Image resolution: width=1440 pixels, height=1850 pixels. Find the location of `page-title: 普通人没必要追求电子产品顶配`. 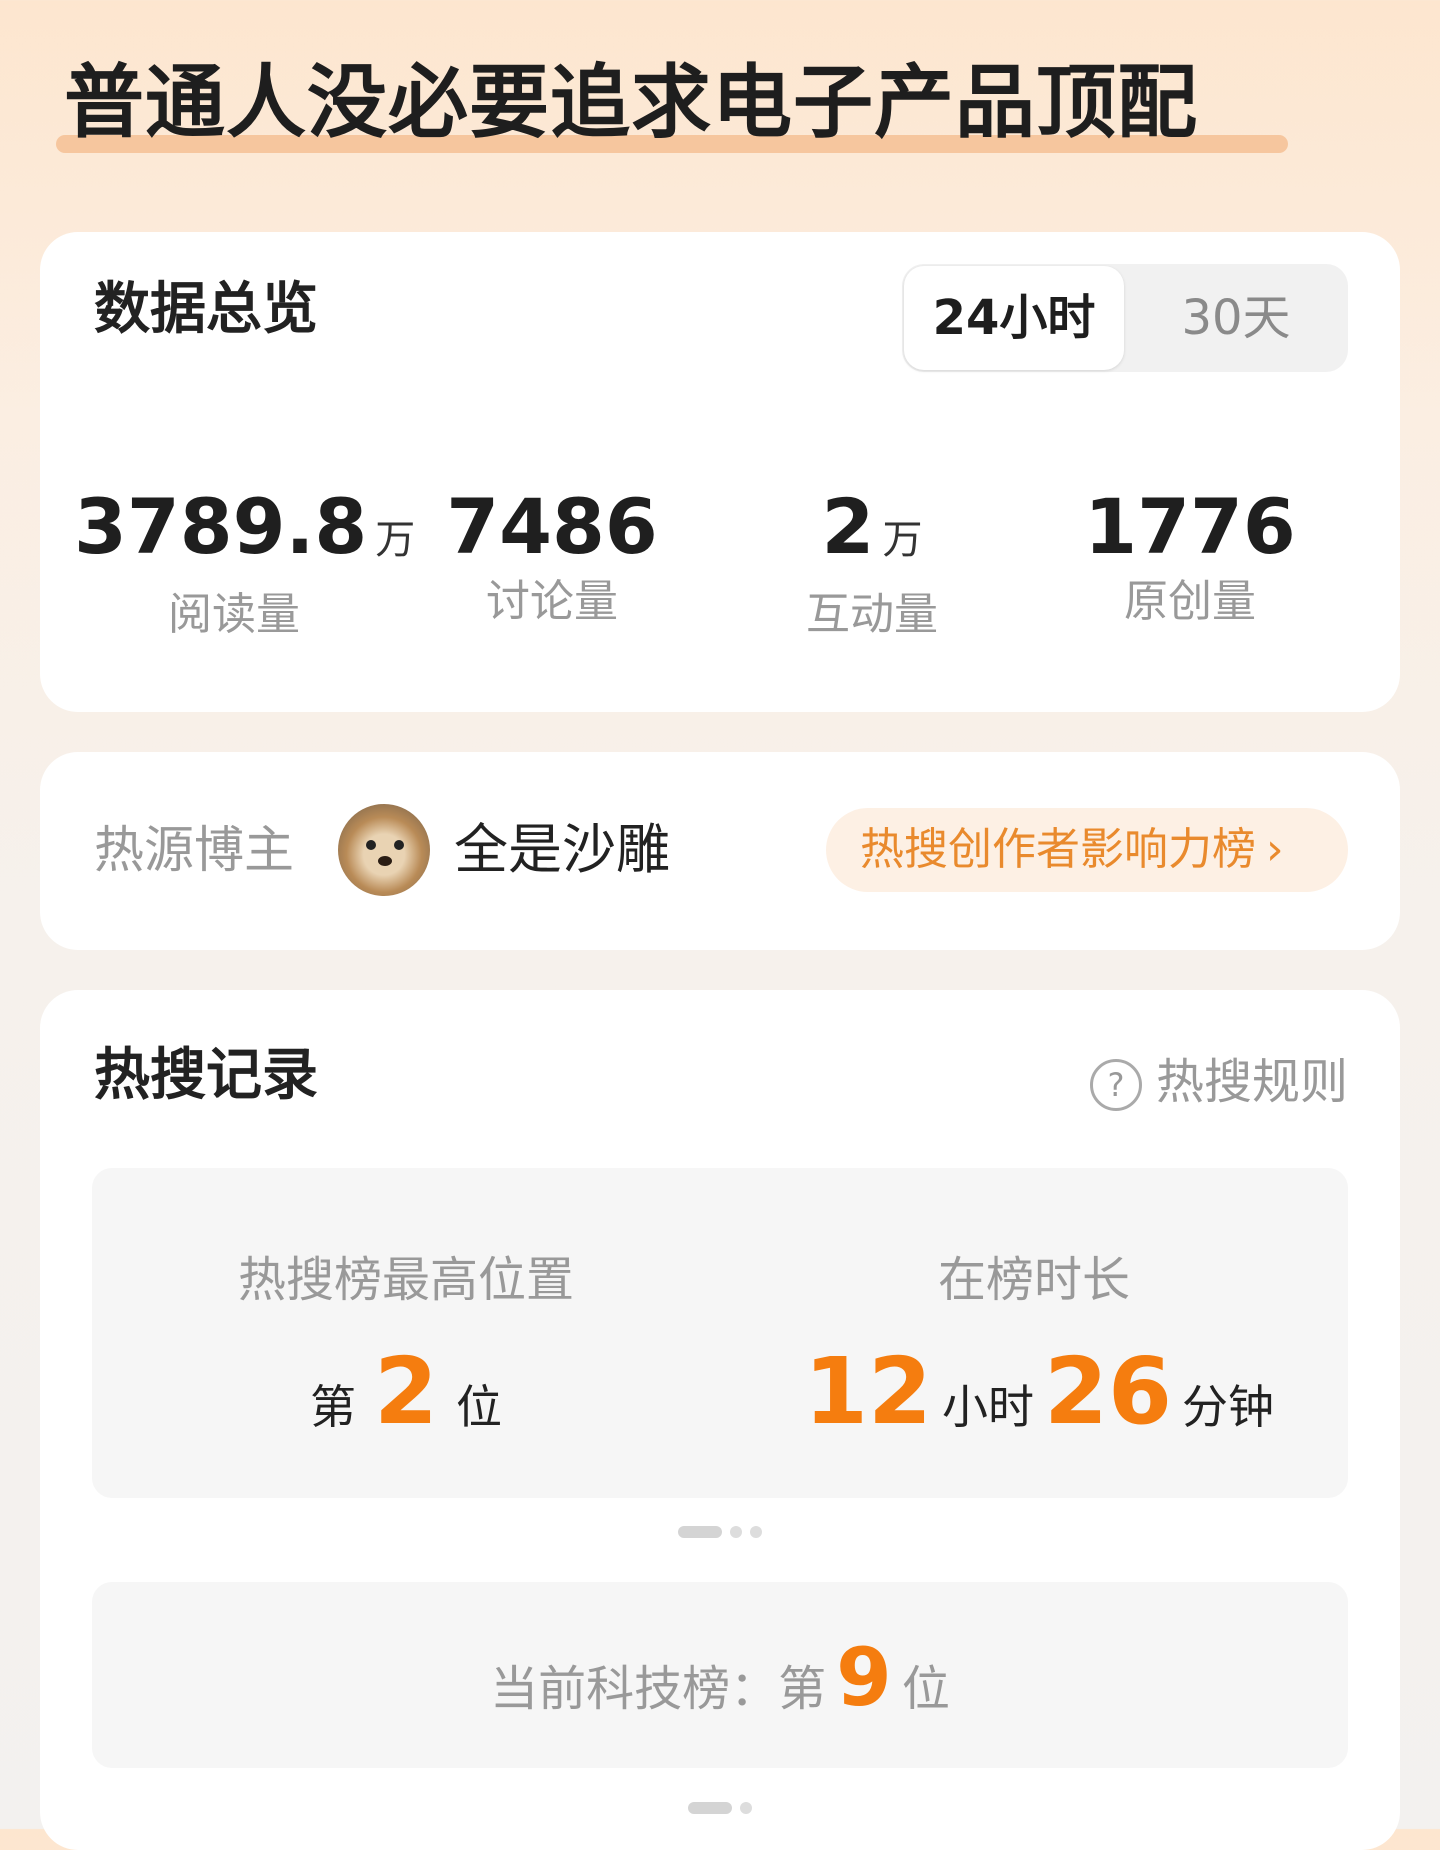

page-title: 普通人没必要追求电子产品顶配 is located at coordinates (631, 102).